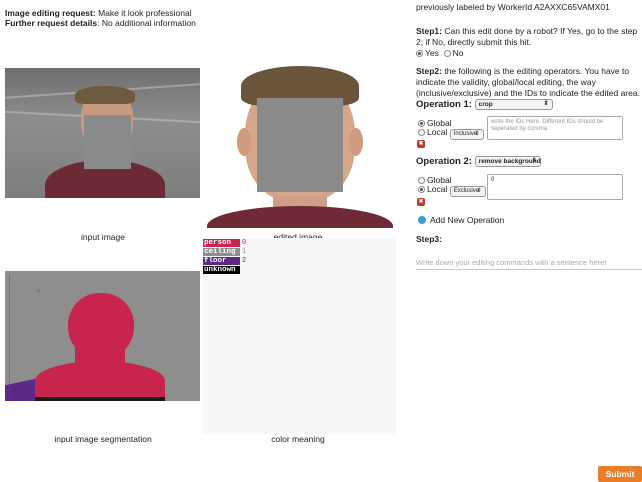  What do you see at coordinates (421, 144) in the screenshot?
I see `op1-delete-icon: ✖` at bounding box center [421, 144].